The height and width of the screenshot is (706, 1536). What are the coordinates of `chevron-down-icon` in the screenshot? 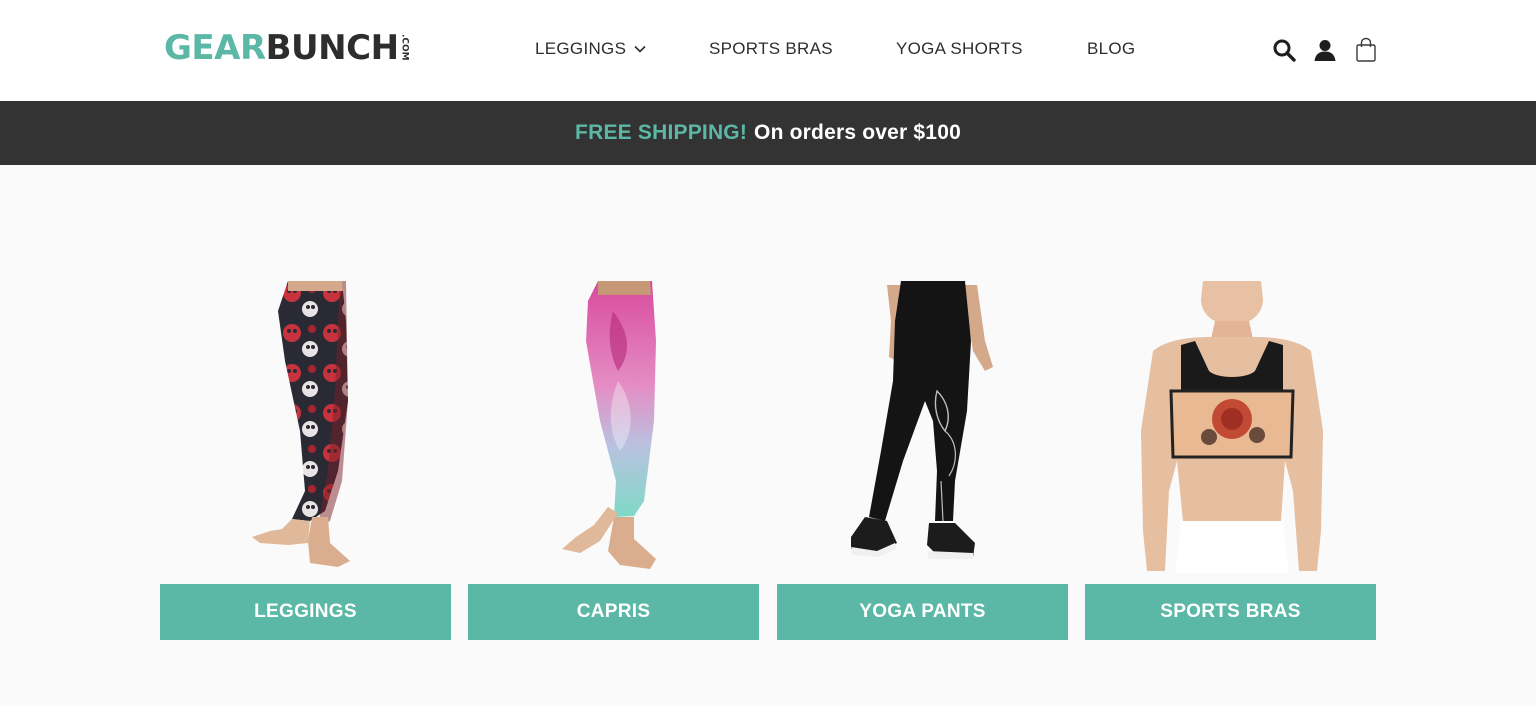 It's located at (640, 49).